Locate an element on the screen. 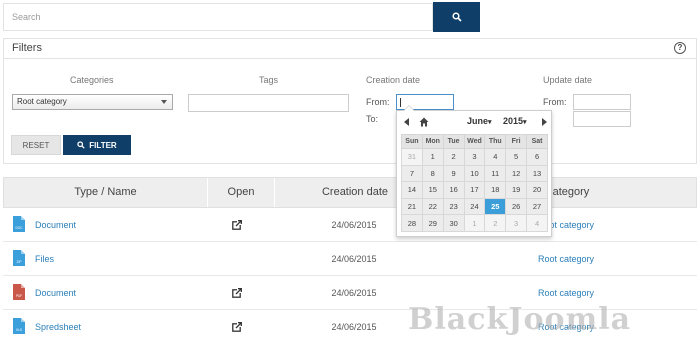  weekday-header: Wed is located at coordinates (474, 141).